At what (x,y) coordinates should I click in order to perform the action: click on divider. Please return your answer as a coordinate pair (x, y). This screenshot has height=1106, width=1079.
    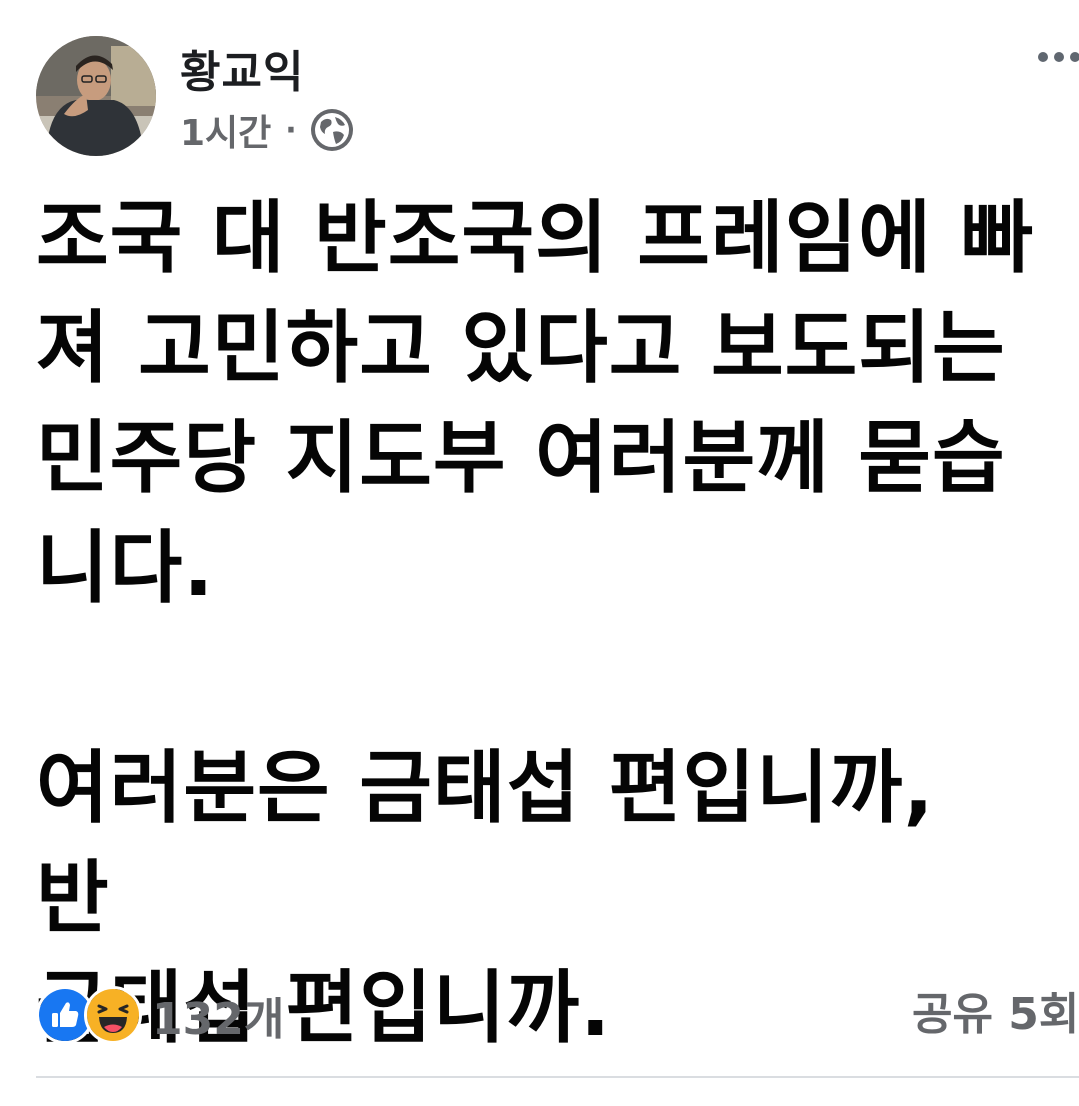
    Looking at the image, I should click on (557, 1077).